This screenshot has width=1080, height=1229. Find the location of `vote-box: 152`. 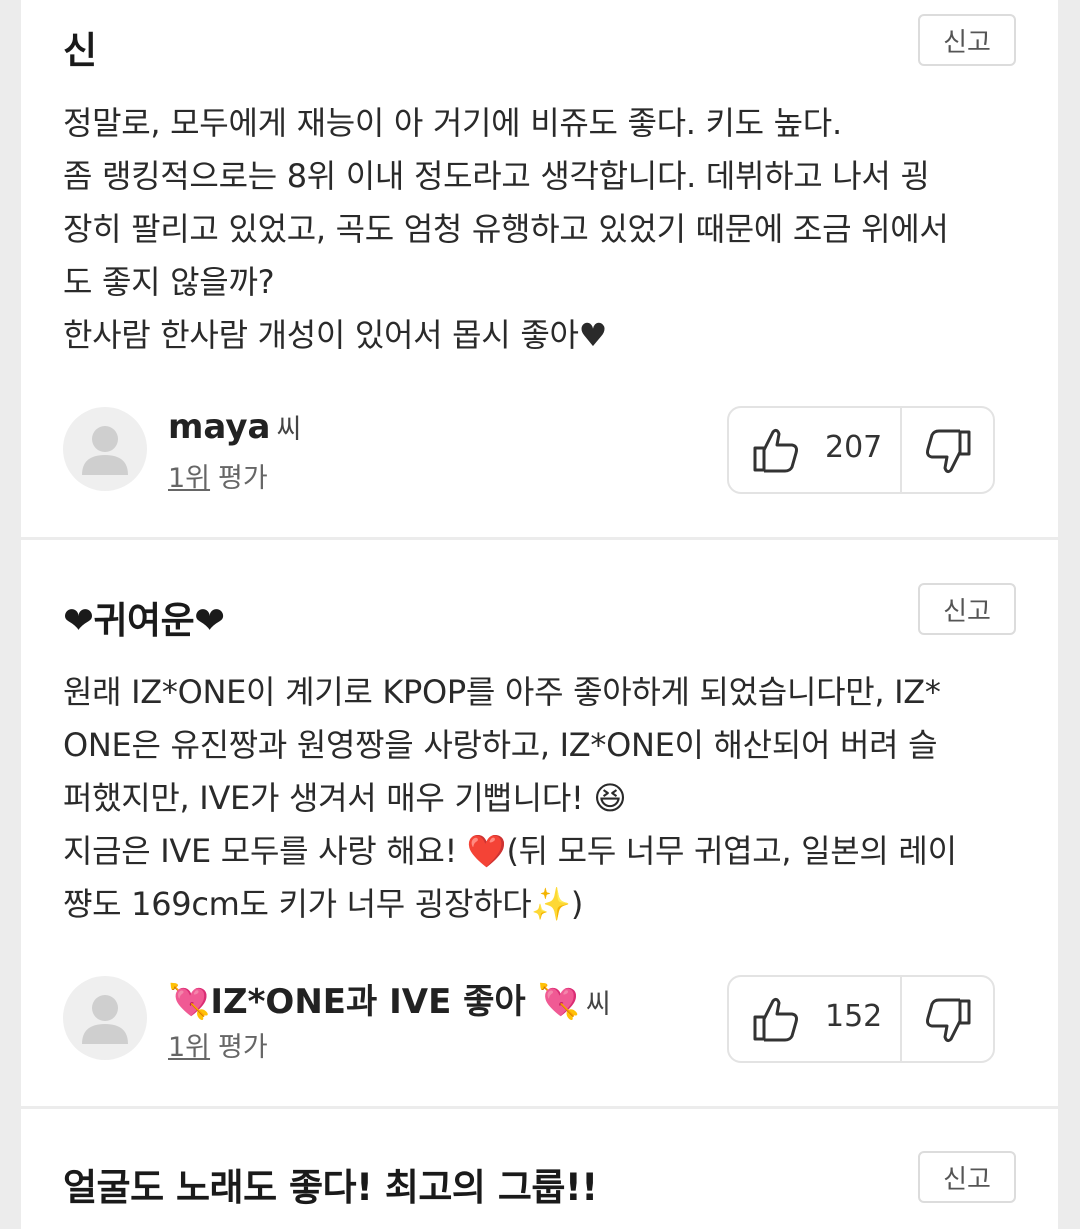

vote-box: 152 is located at coordinates (861, 1019).